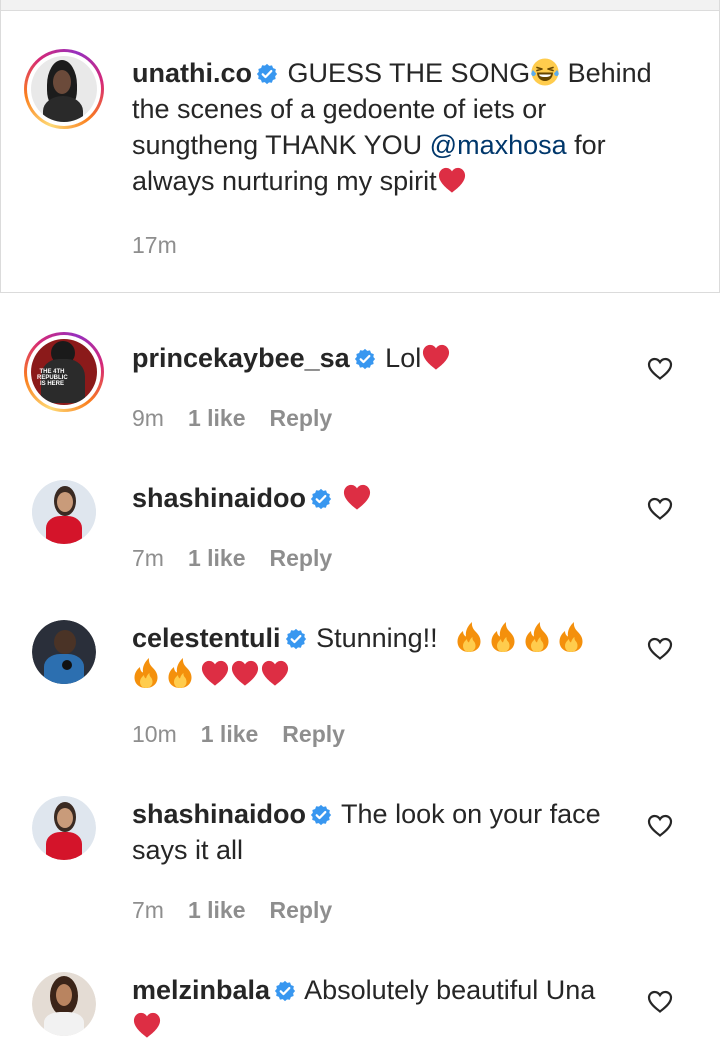 The width and height of the screenshot is (720, 1044). Describe the element at coordinates (201, 990) in the screenshot. I see `comment-username: melzinbala` at that location.